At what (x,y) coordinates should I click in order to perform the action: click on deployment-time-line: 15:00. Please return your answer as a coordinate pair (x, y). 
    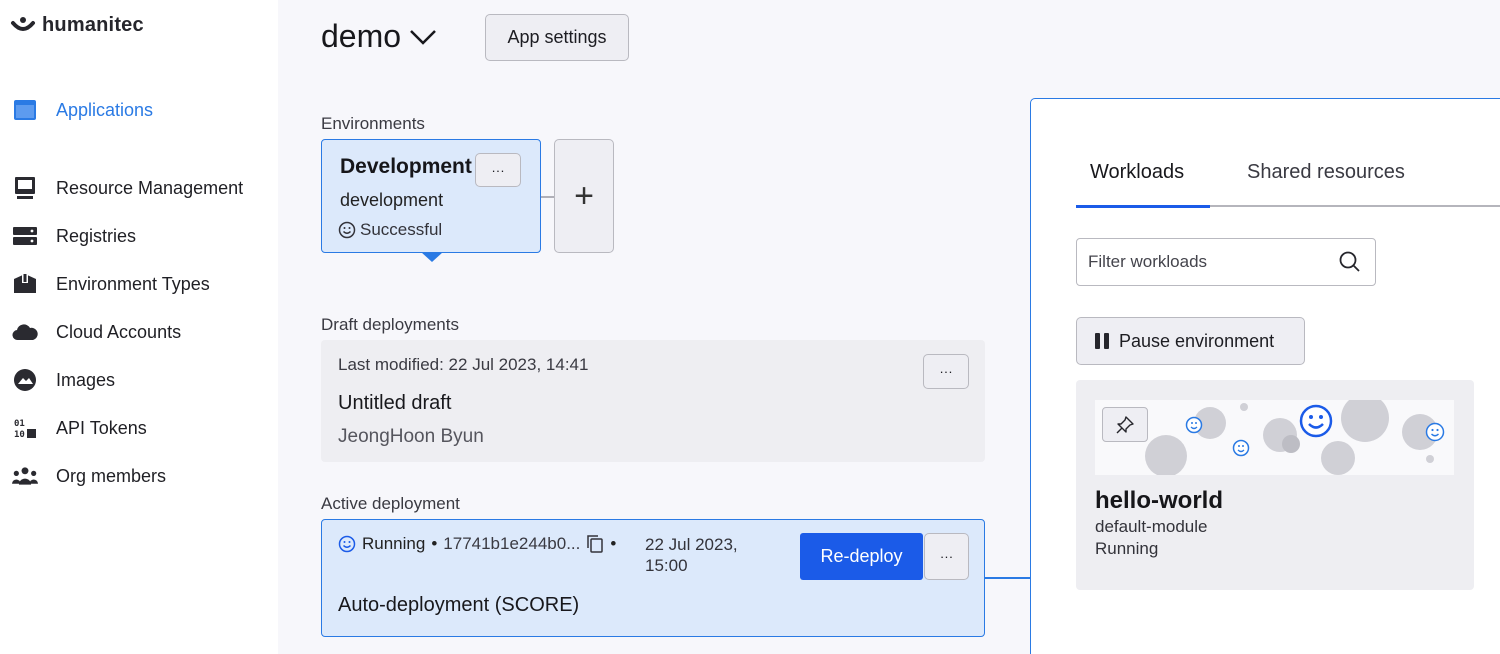
    Looking at the image, I should click on (666, 565).